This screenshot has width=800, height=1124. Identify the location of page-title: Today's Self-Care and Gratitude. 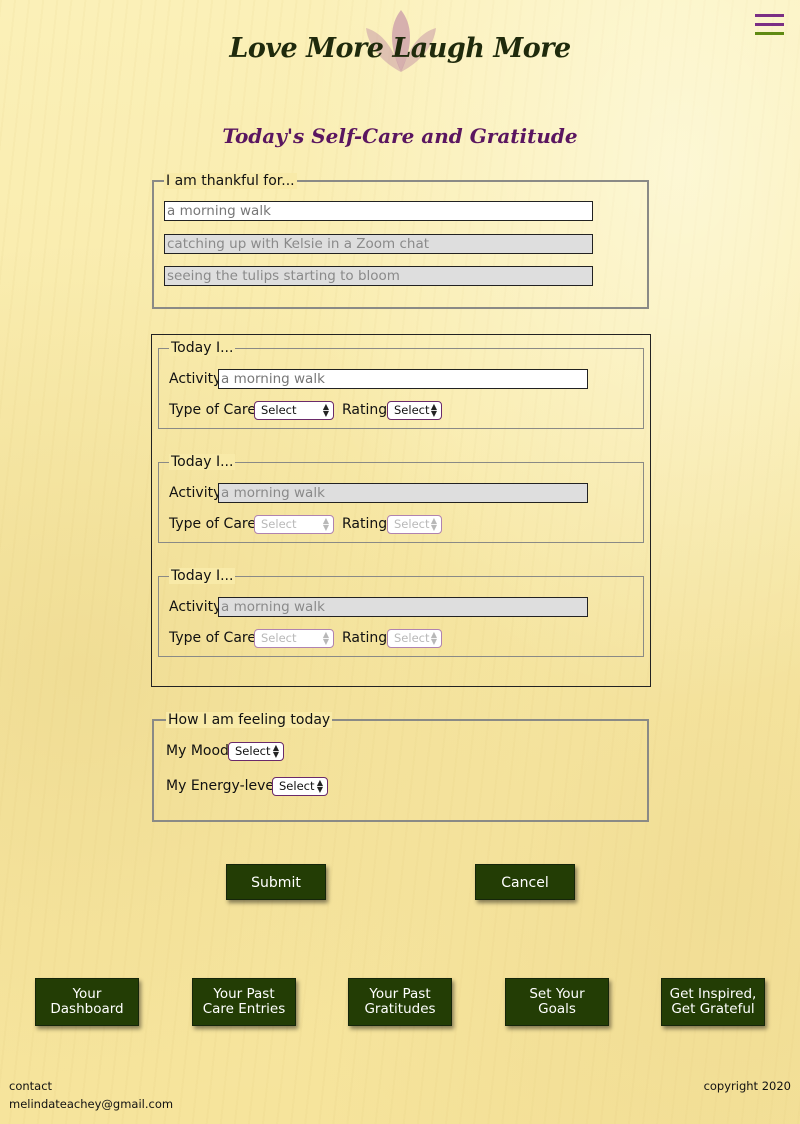
(400, 136).